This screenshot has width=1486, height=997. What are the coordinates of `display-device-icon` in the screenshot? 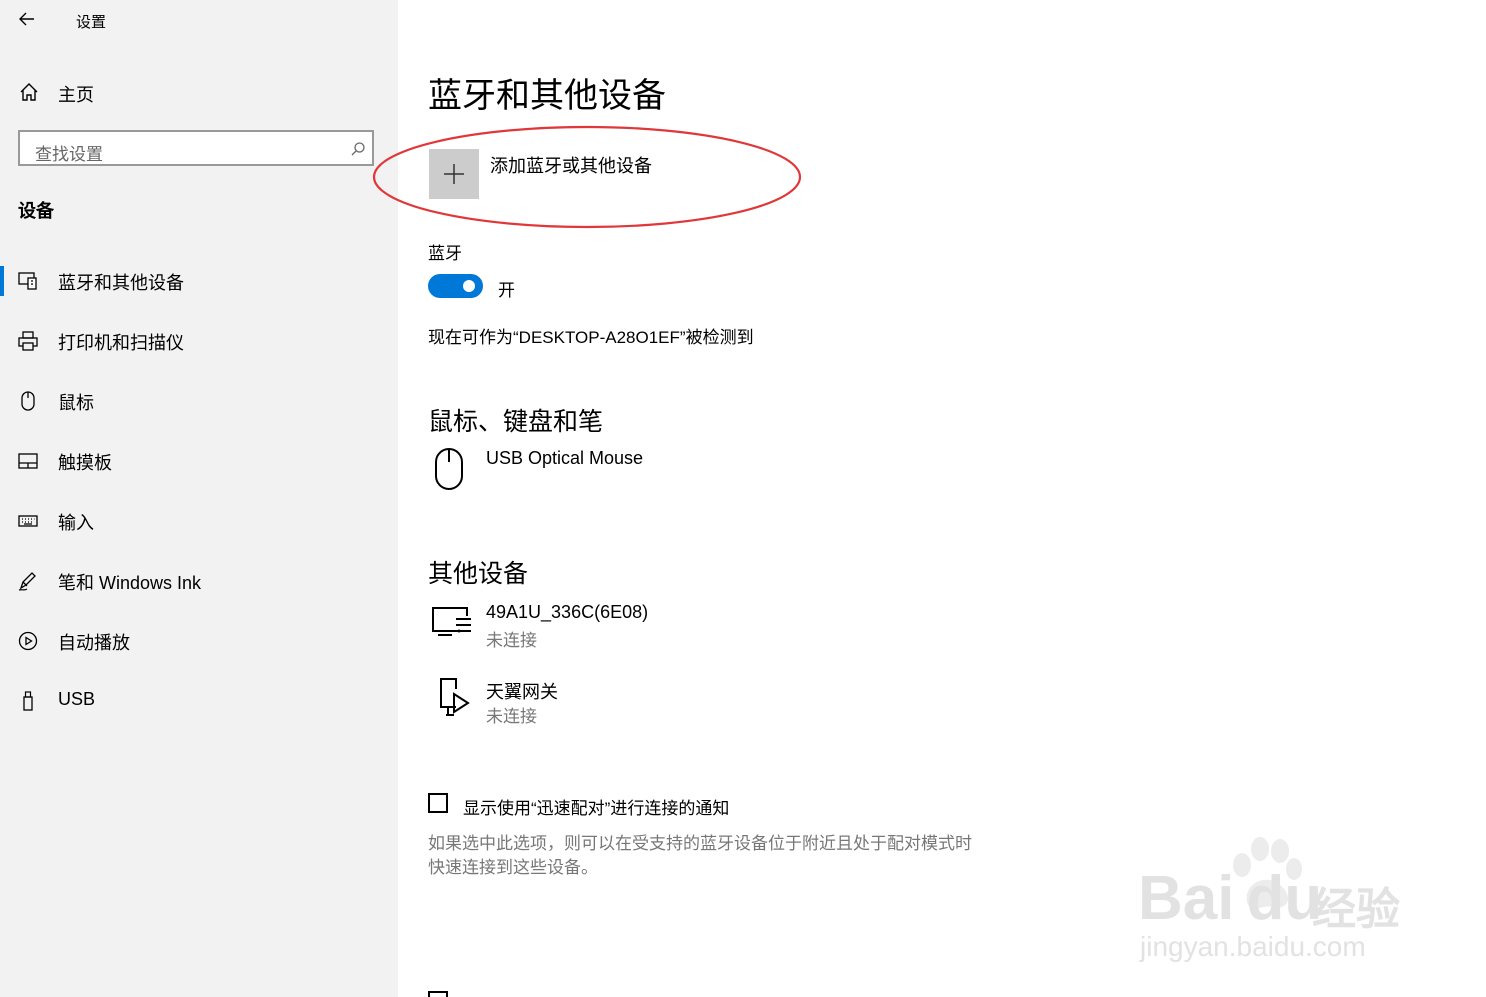 It's located at (452, 621).